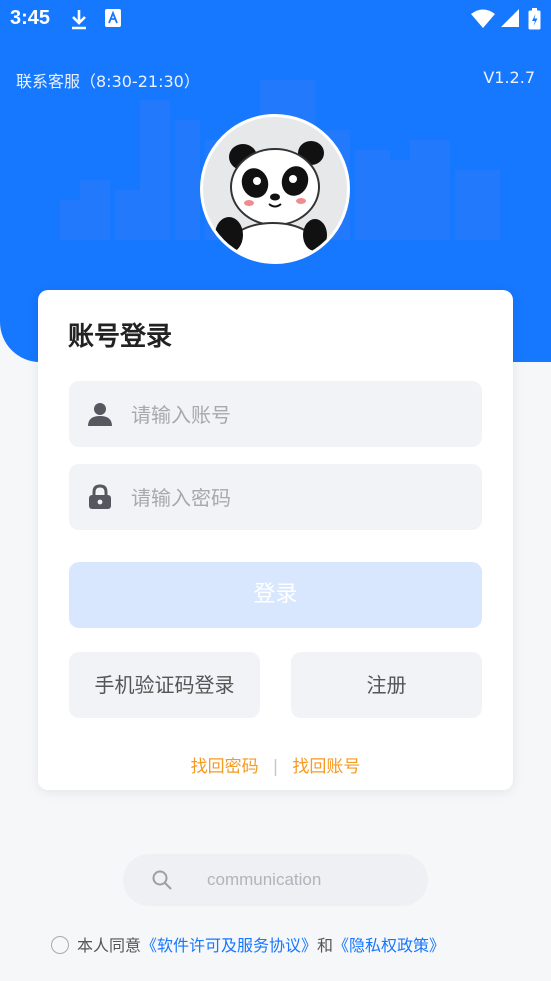  Describe the element at coordinates (483, 18) in the screenshot. I see `wifi-icon` at that location.